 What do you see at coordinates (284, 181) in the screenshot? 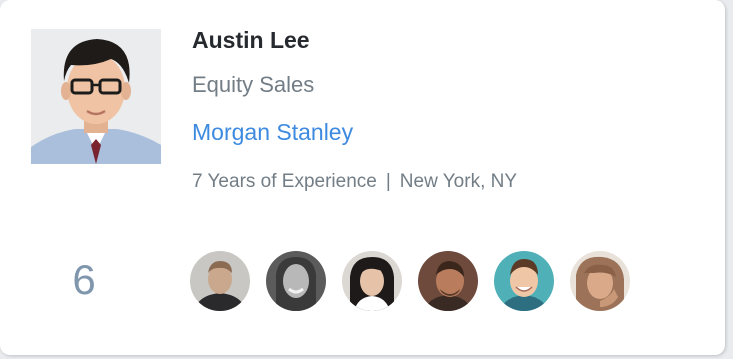
I see `experience-text: 7 Years of Experience` at bounding box center [284, 181].